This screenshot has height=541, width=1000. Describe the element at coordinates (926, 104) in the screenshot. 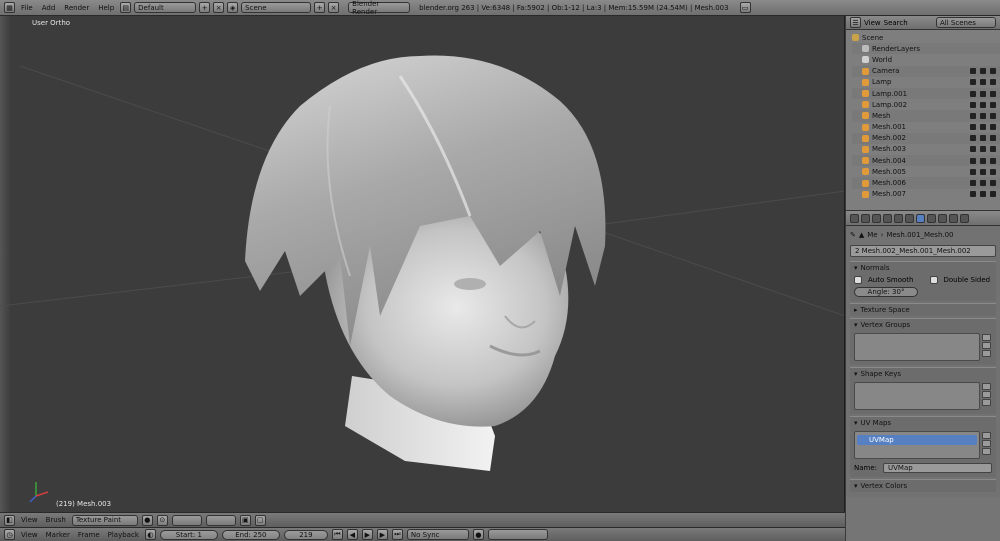

I see `list-item: Lamp.002` at that location.